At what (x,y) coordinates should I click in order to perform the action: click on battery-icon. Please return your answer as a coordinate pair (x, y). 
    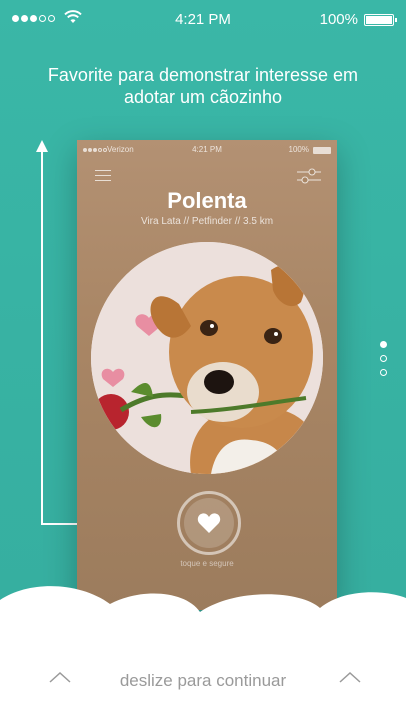
    Looking at the image, I should click on (380, 20).